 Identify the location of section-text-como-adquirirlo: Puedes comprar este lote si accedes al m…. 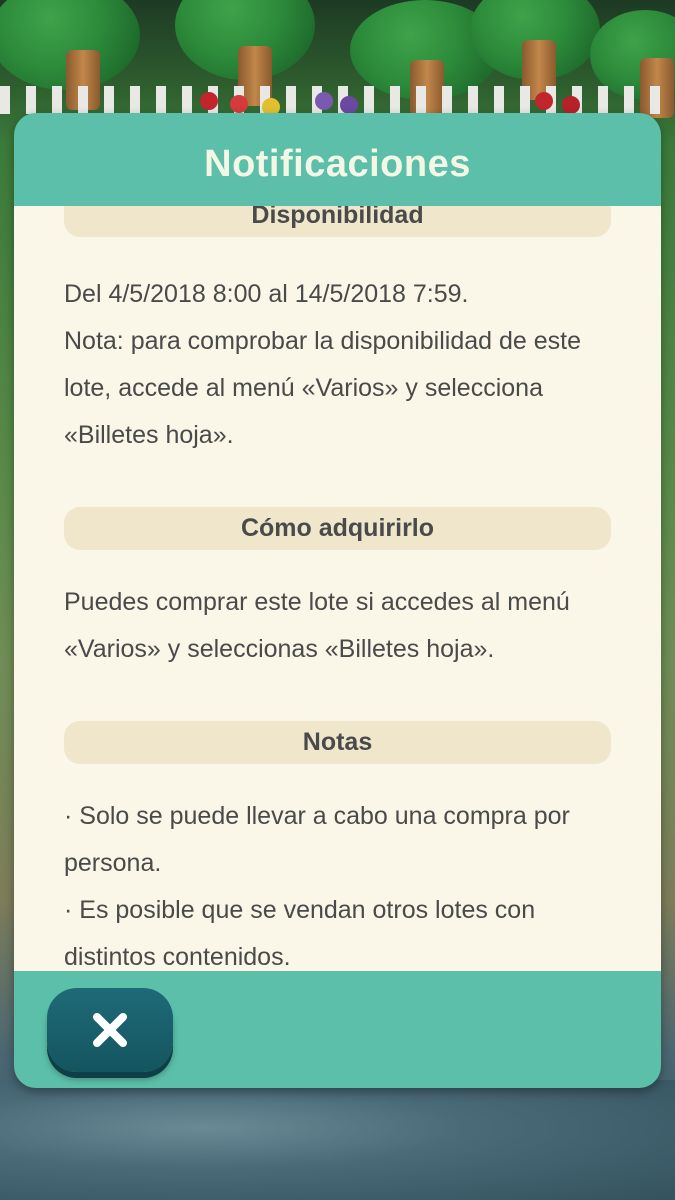
(344, 626).